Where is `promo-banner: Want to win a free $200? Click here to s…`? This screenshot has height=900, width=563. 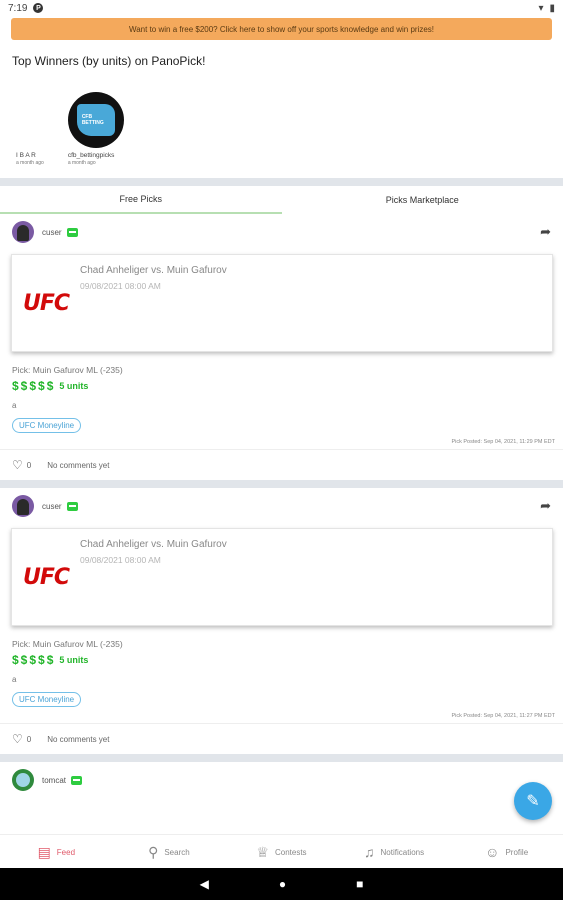 promo-banner: Want to win a free $200? Click here to s… is located at coordinates (281, 29).